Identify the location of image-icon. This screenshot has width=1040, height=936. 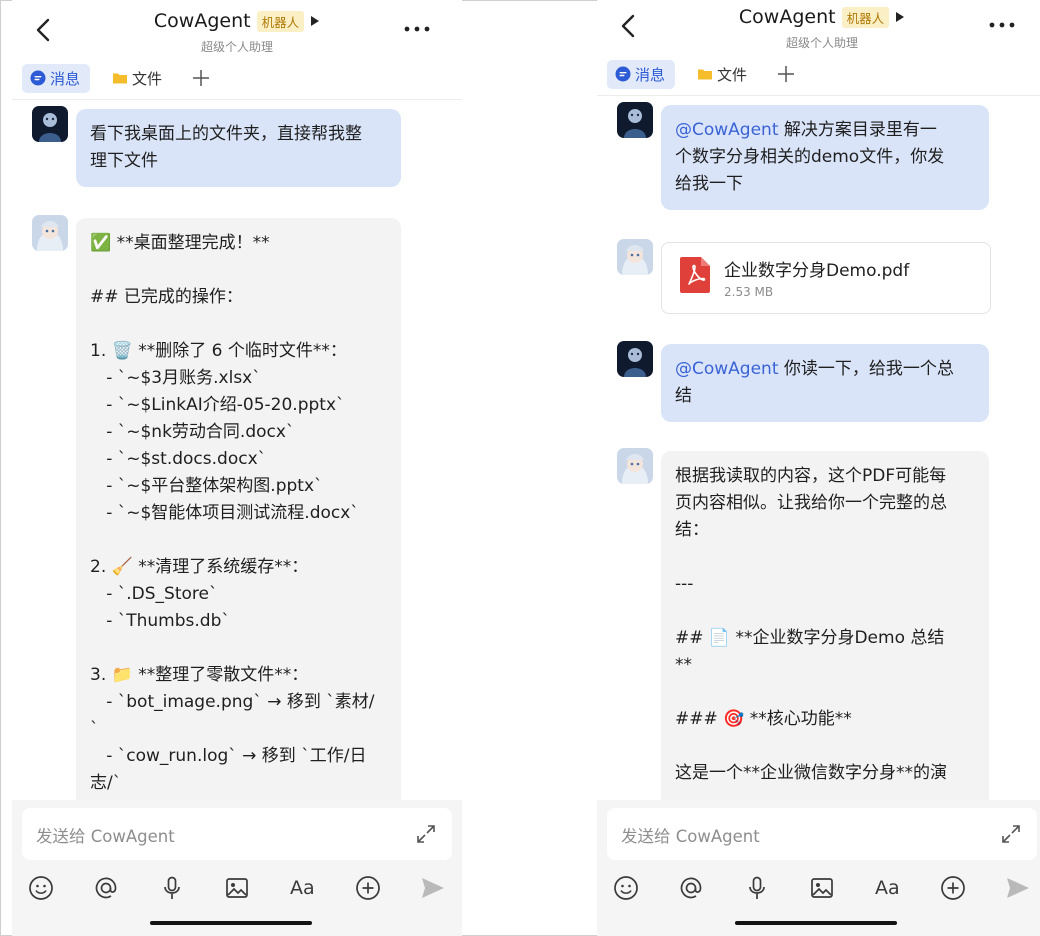
(822, 888).